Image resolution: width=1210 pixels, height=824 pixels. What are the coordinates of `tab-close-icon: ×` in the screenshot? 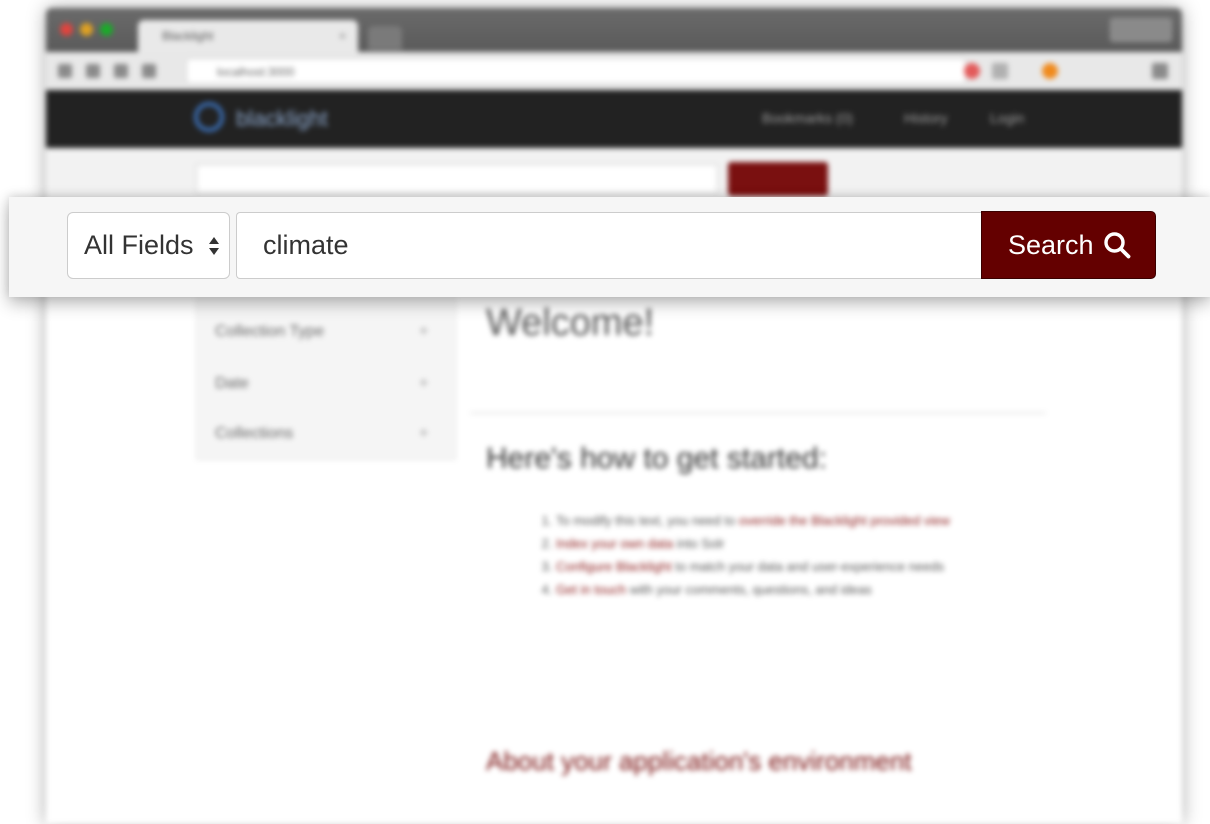 It's located at (342, 36).